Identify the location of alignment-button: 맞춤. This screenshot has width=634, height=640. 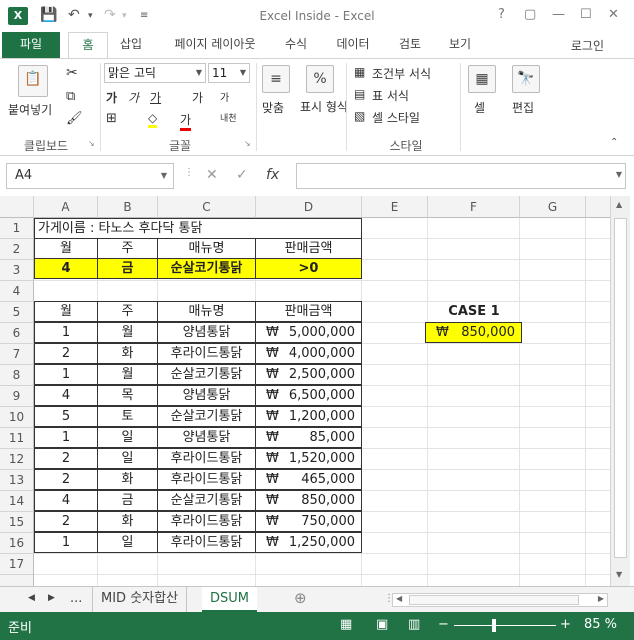
(273, 107).